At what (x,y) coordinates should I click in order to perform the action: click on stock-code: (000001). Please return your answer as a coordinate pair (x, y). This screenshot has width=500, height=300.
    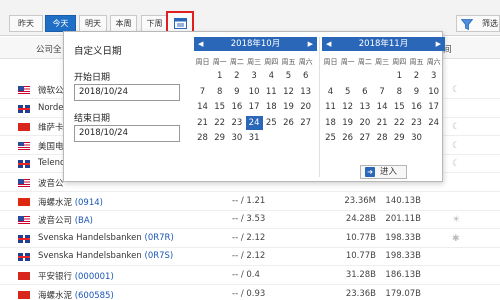
    Looking at the image, I should click on (94, 277).